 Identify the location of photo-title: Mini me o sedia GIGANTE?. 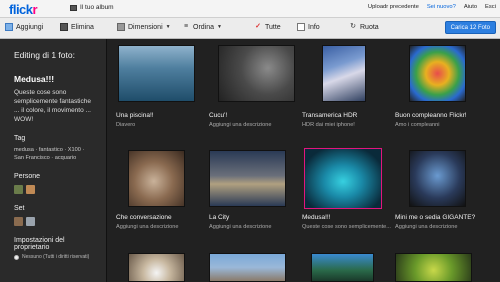
(435, 217).